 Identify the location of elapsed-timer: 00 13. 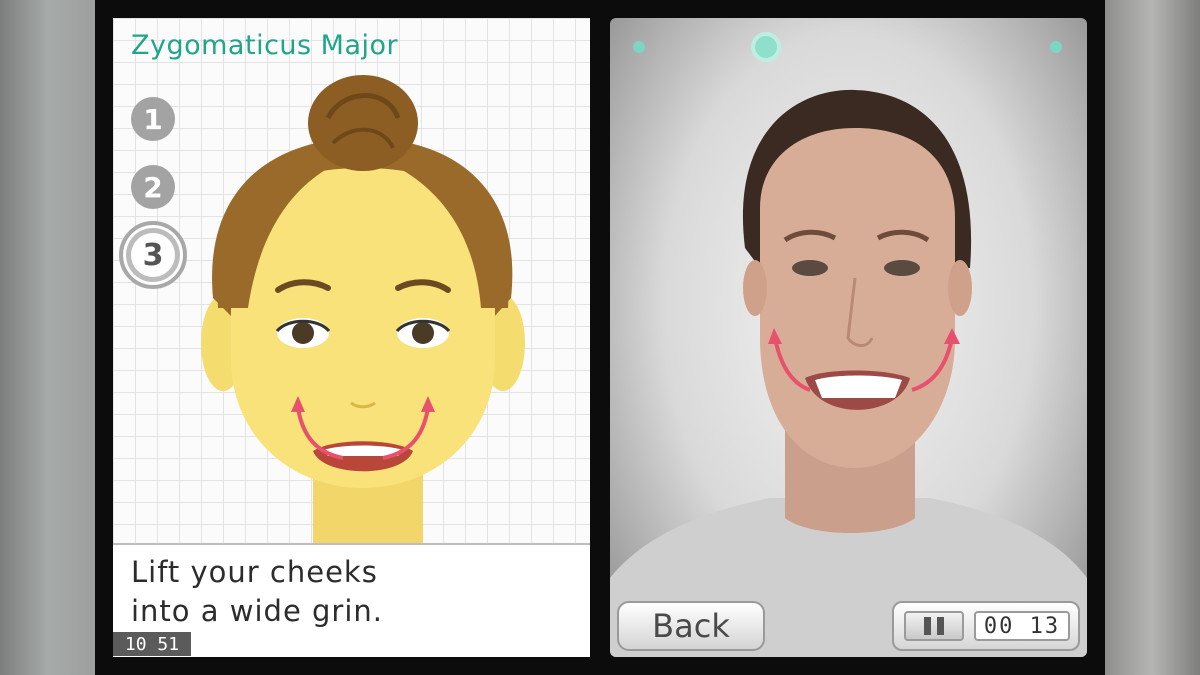
(1022, 626).